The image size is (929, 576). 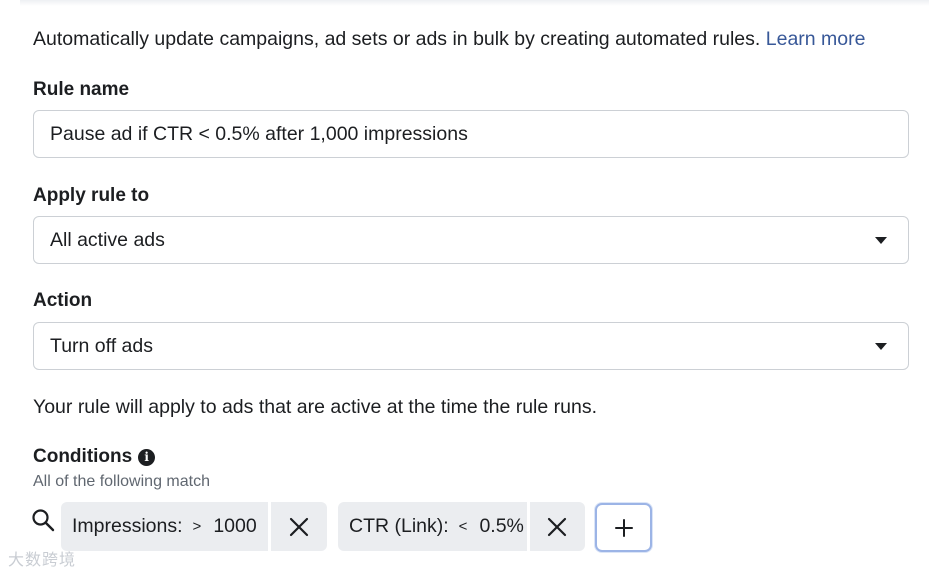 I want to click on rule-name-label: Rule name, so click(x=81, y=89).